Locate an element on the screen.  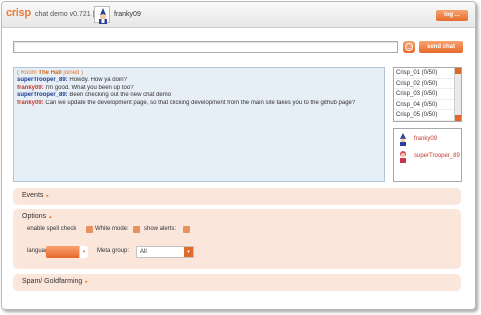
smiley-icon is located at coordinates (409, 47).